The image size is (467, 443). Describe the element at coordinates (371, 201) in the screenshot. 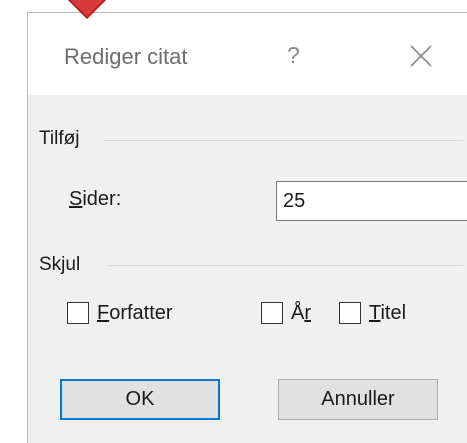

I see `pages-input: 25` at that location.